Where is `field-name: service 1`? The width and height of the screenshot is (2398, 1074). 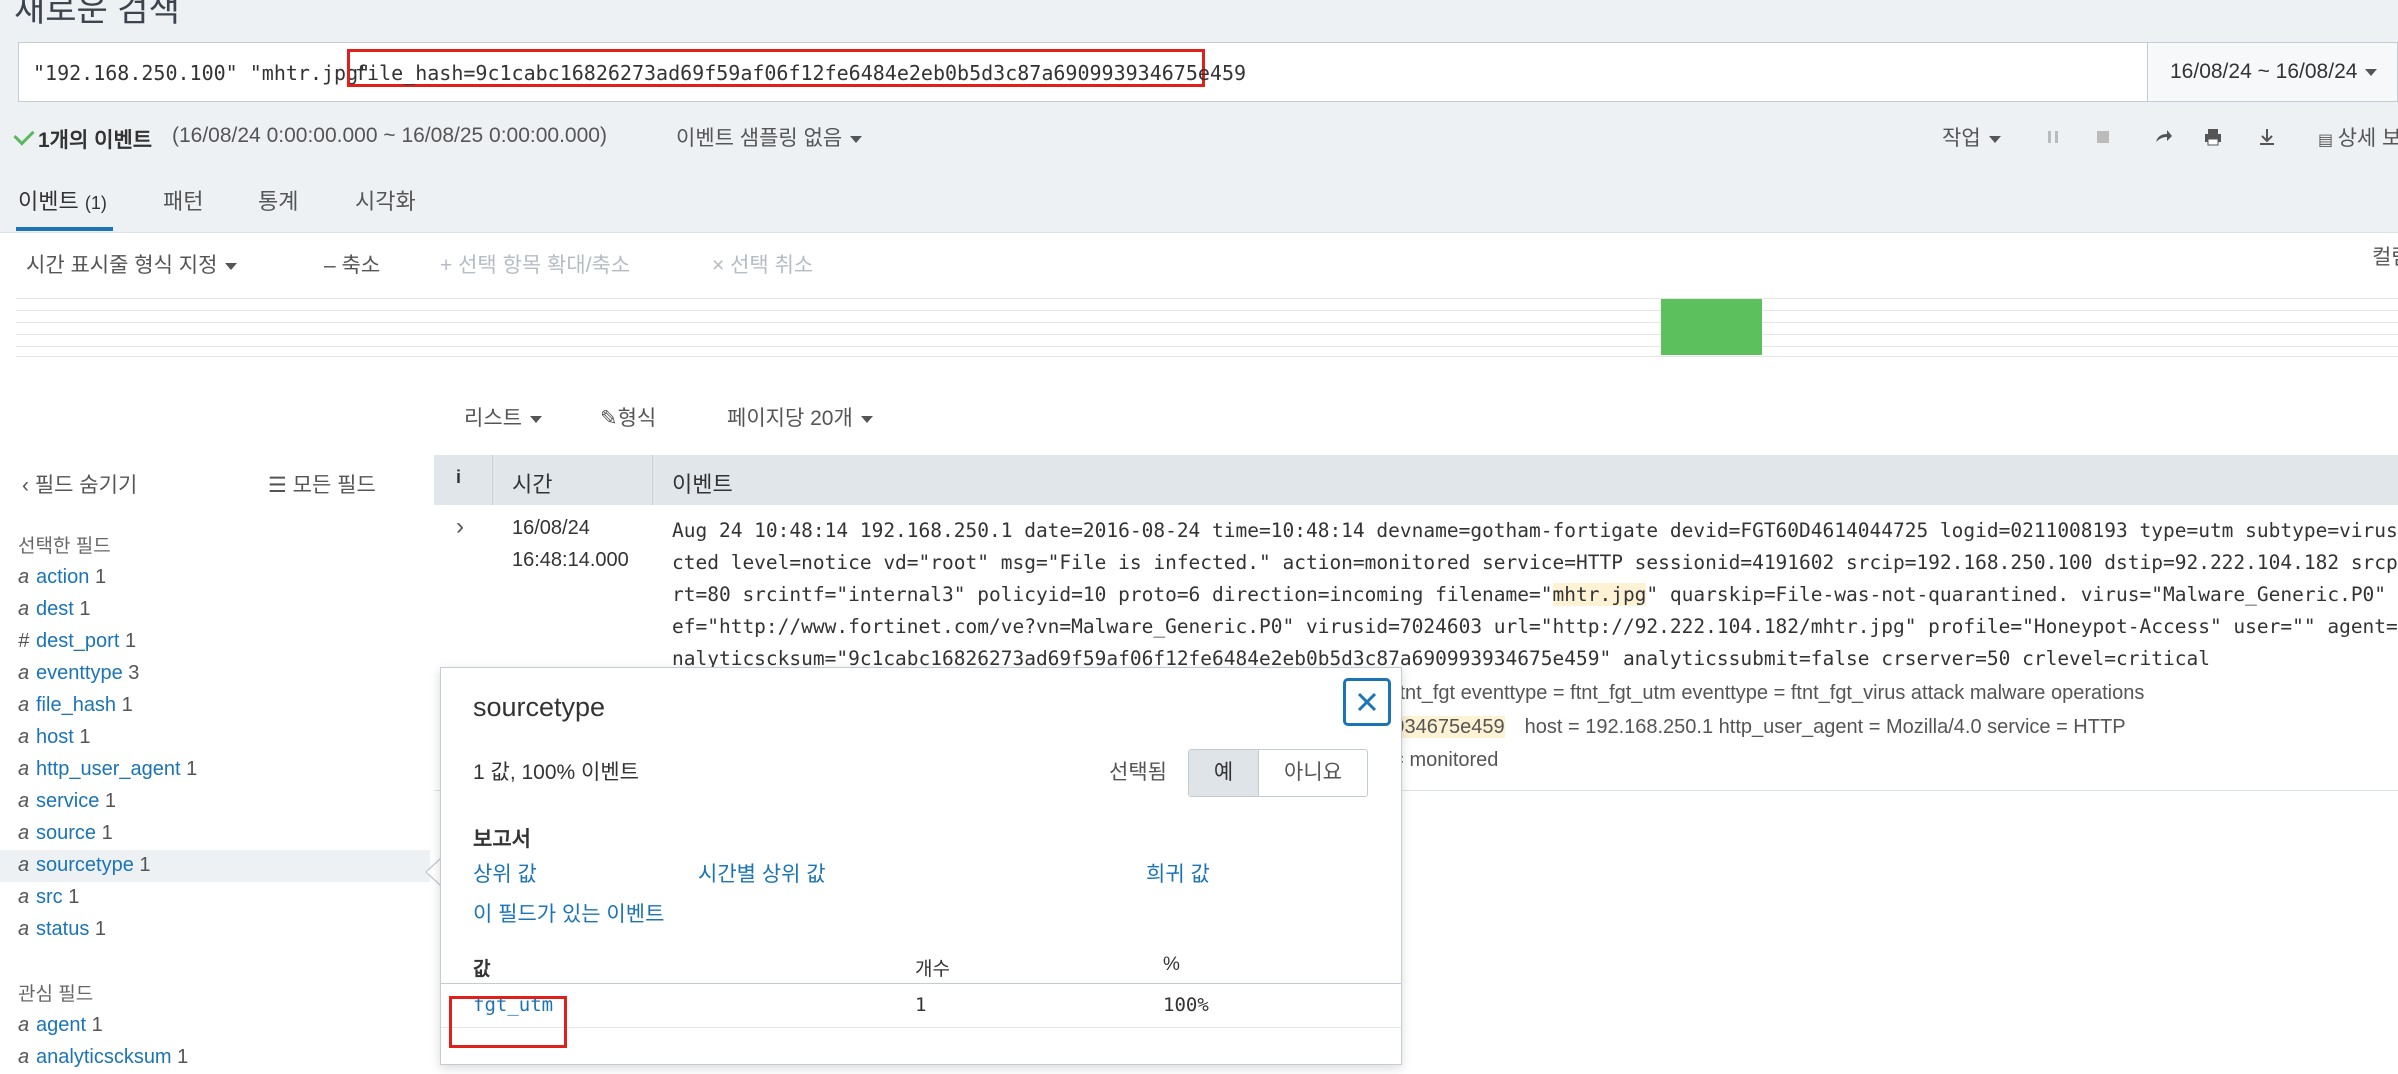
field-name: service 1 is located at coordinates (76, 801).